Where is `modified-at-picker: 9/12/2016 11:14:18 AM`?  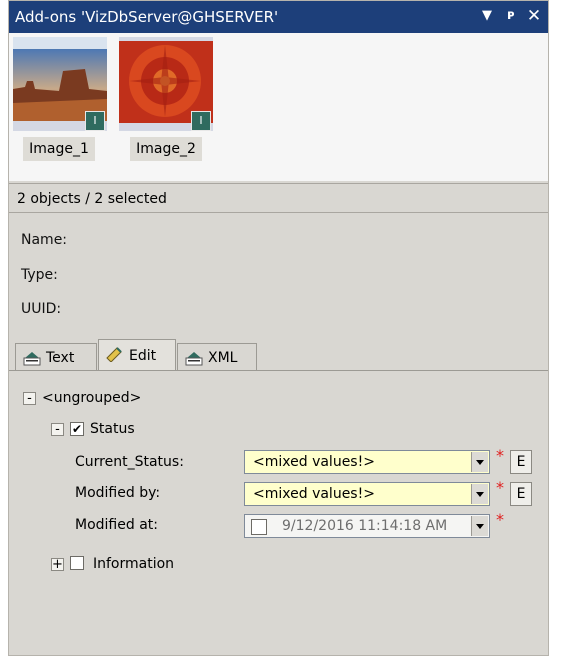
modified-at-picker: 9/12/2016 11:14:18 AM is located at coordinates (367, 526).